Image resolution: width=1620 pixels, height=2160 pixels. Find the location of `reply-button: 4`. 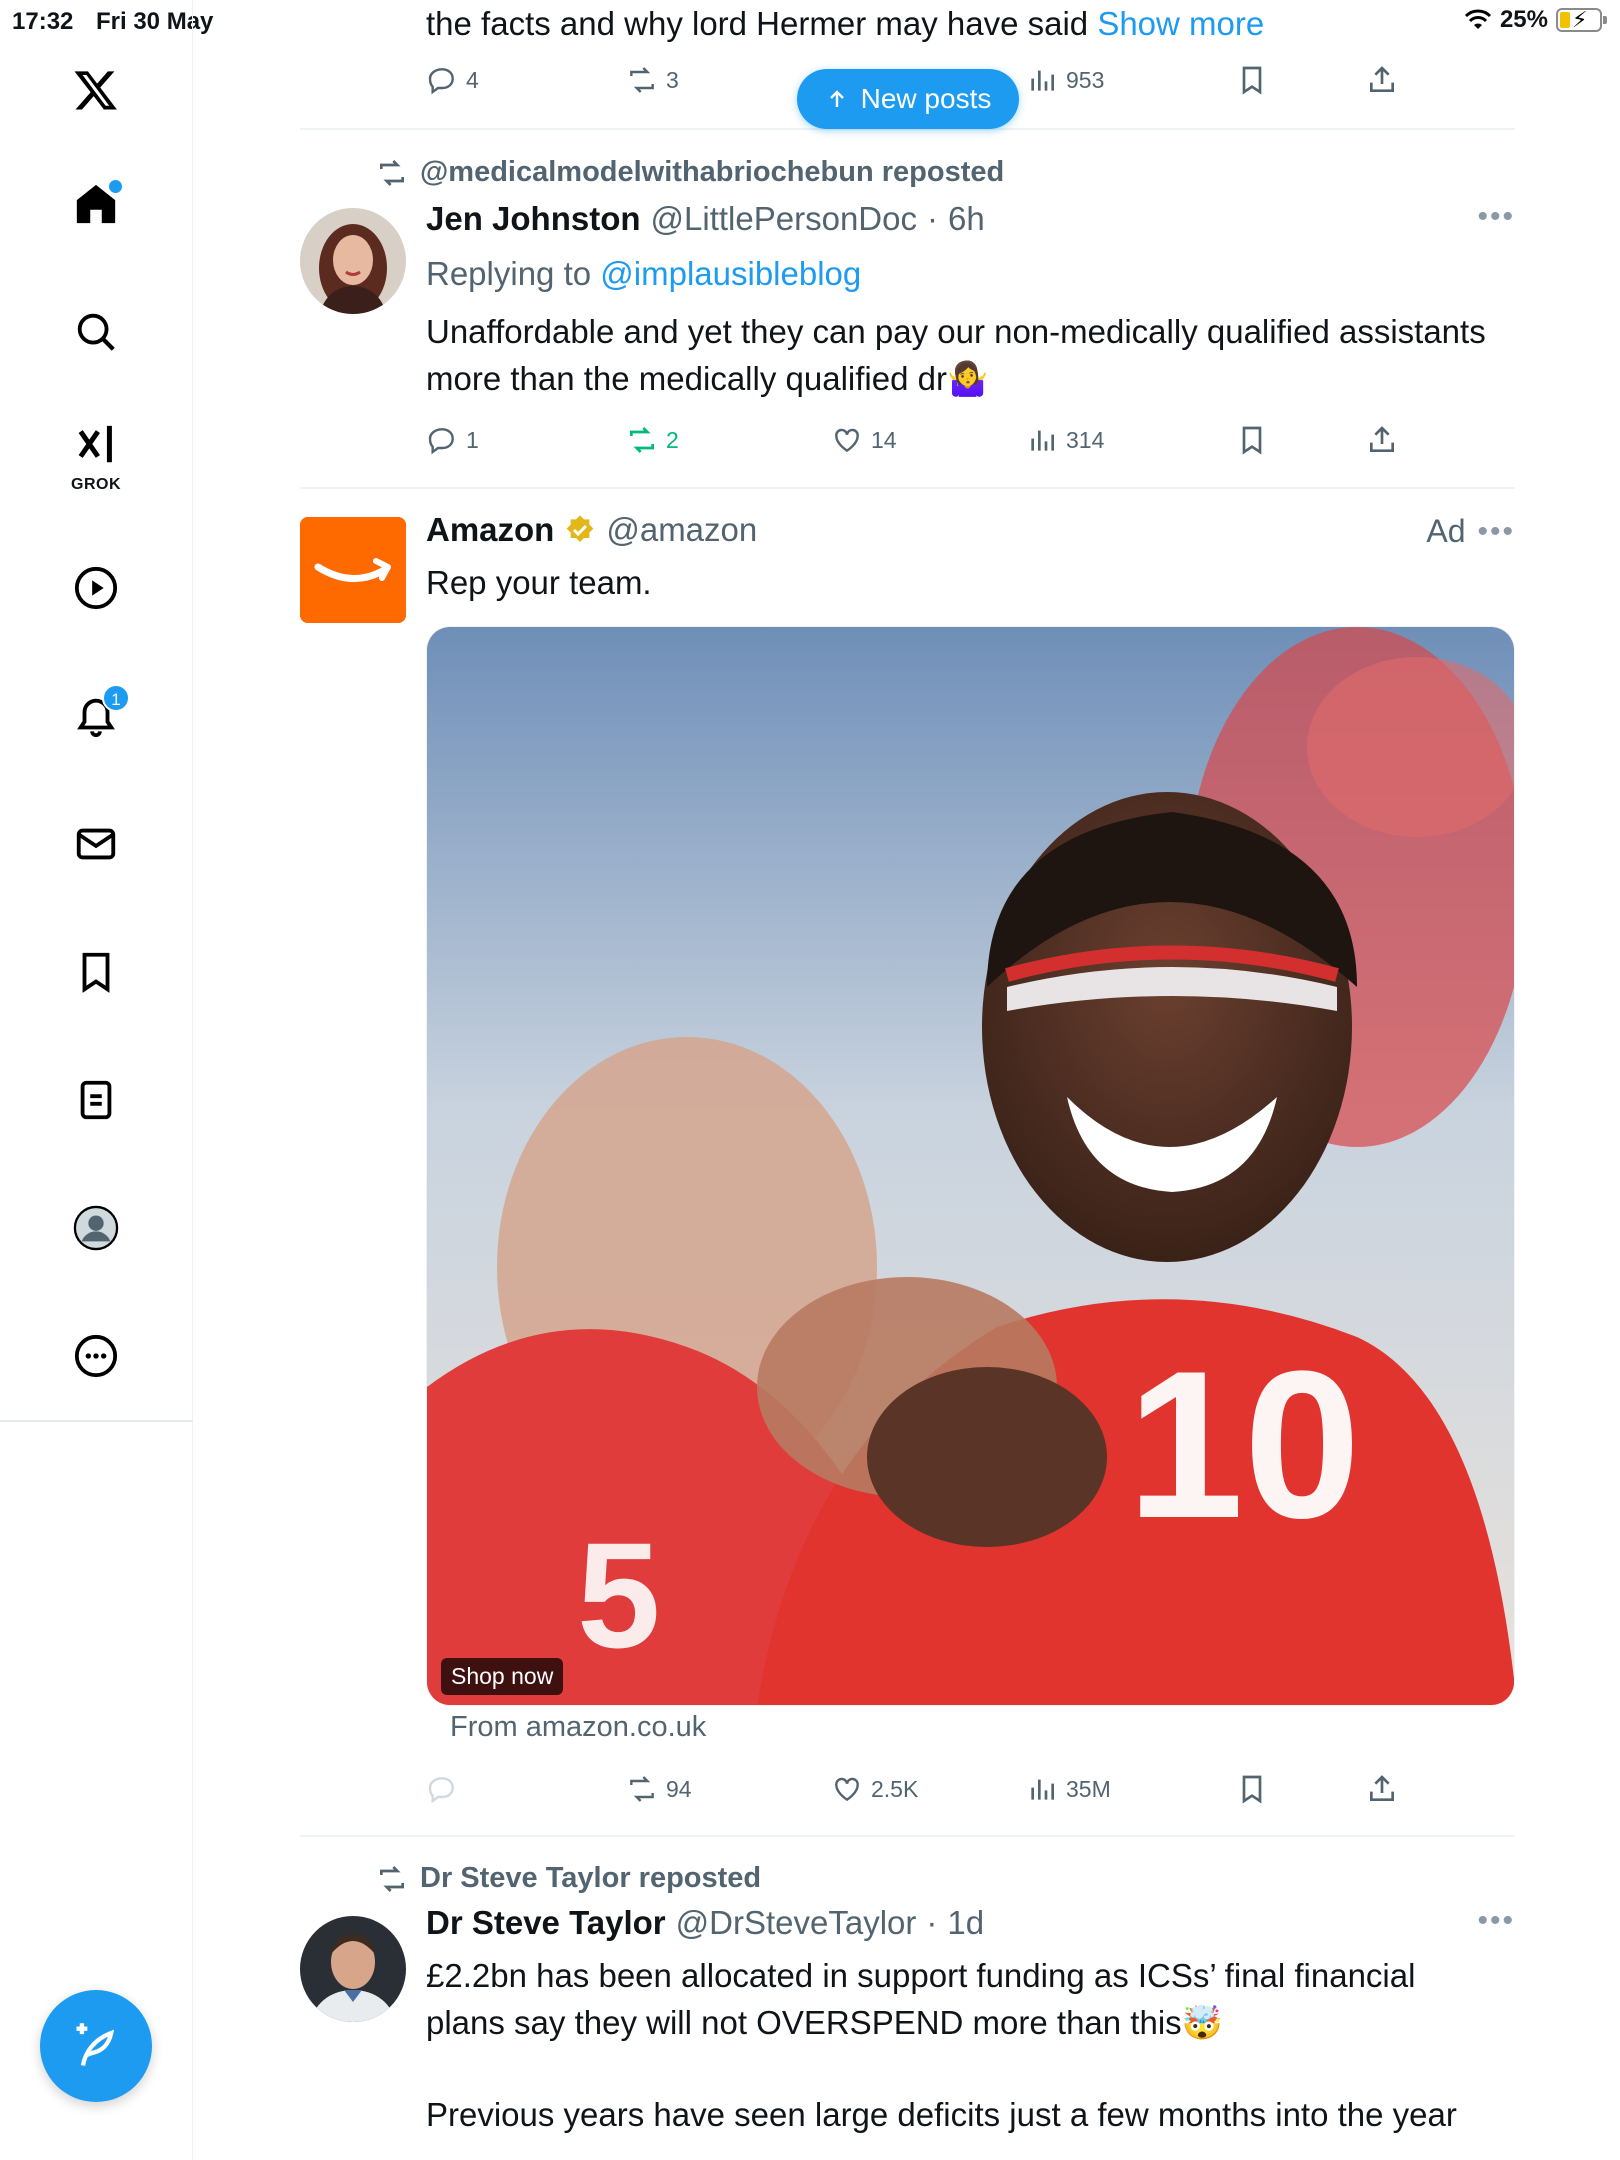

reply-button: 4 is located at coordinates (452, 80).